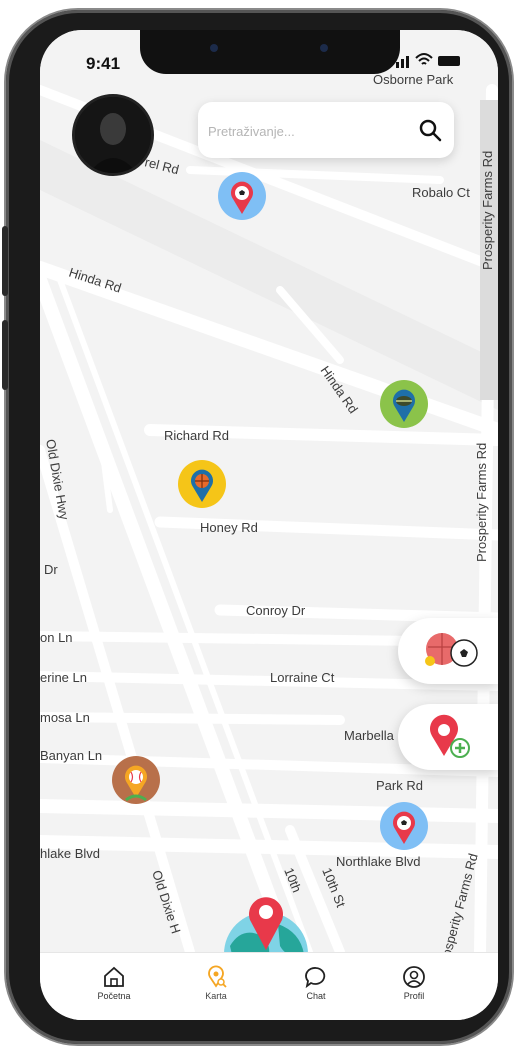 This screenshot has width=520, height=1051. I want to click on map-label: Robalo Ct, so click(441, 192).